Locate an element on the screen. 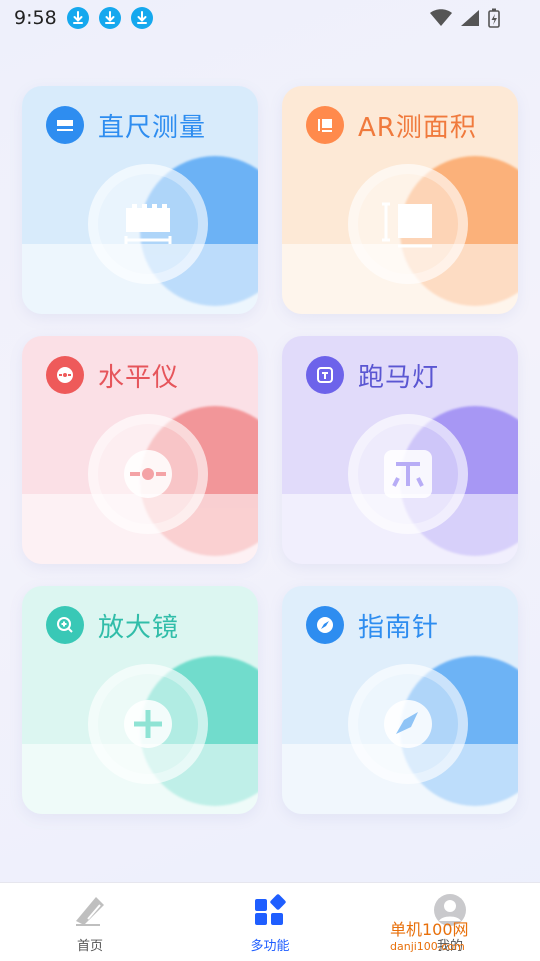 This screenshot has width=540, height=961. magnifier-icon is located at coordinates (148, 724).